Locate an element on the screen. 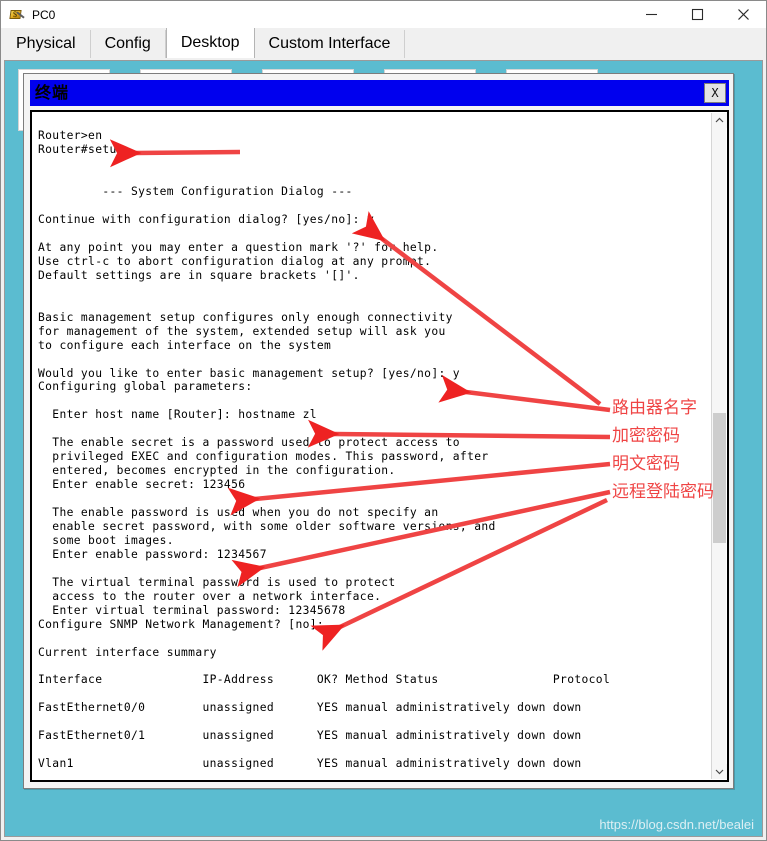 The height and width of the screenshot is (841, 767). minimize-icon is located at coordinates (651, 14).